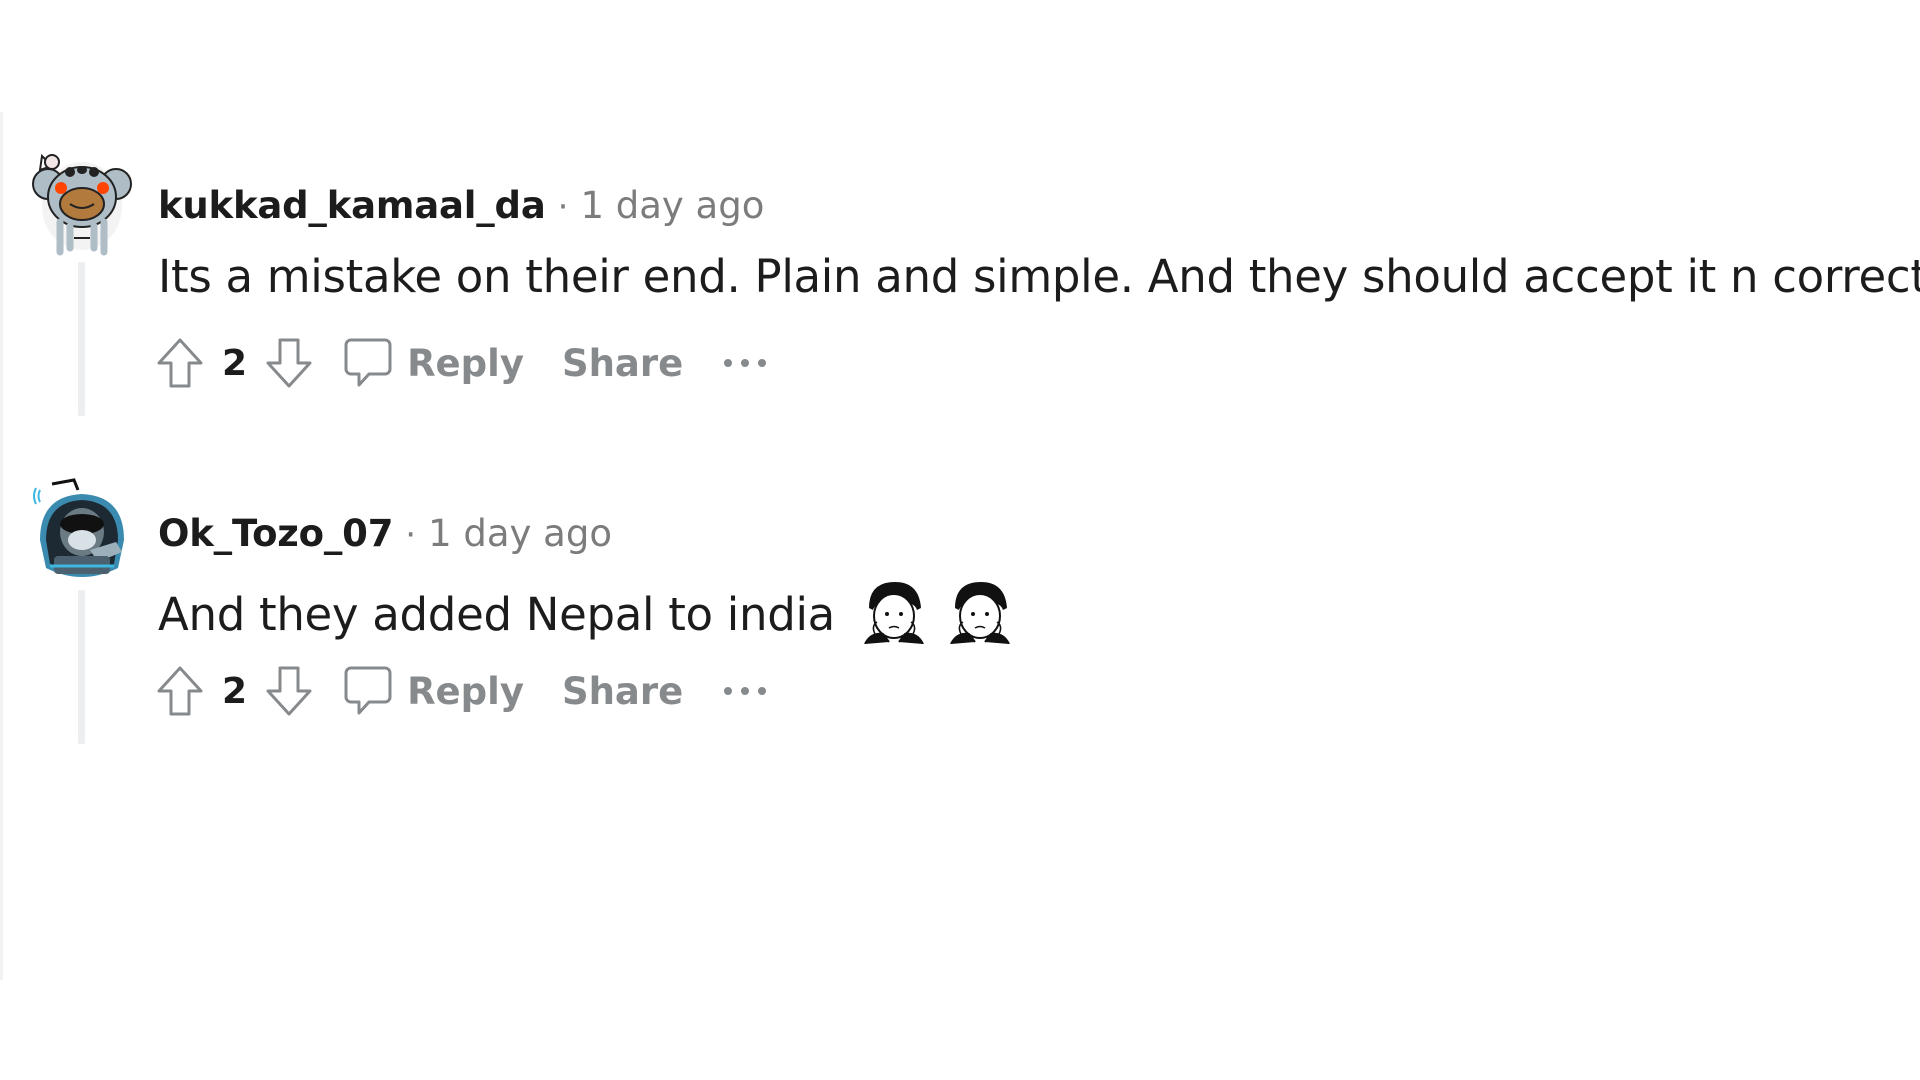  What do you see at coordinates (82, 528) in the screenshot?
I see `hooded-figure-avatar-icon` at bounding box center [82, 528].